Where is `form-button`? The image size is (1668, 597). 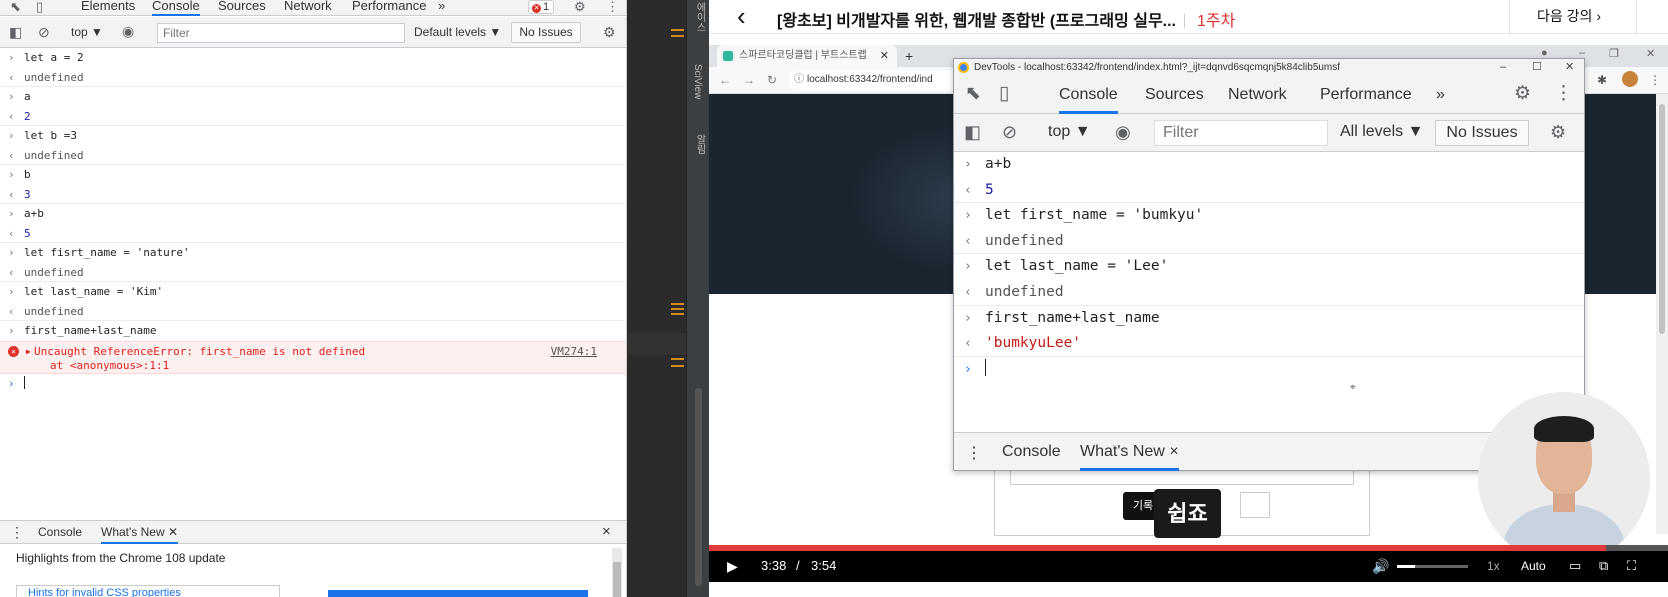 form-button is located at coordinates (1255, 505).